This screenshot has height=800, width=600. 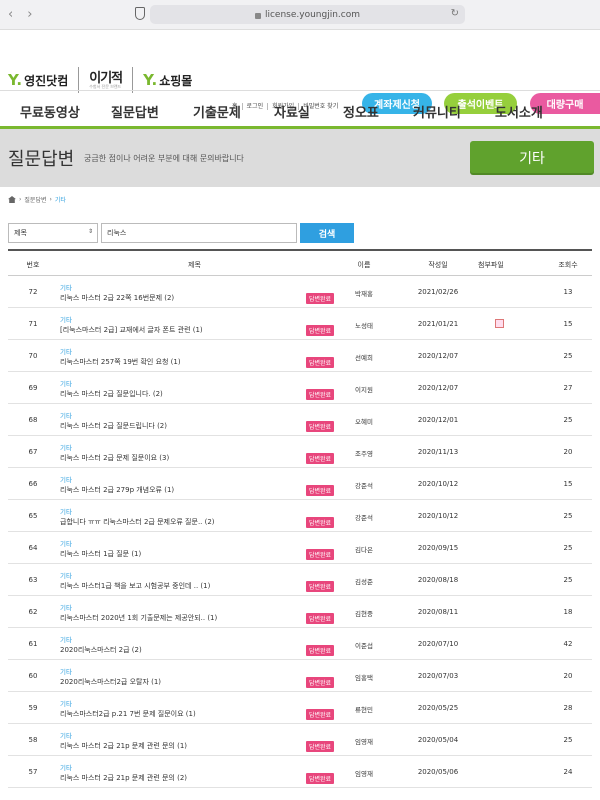 I want to click on row-subject-link: 2020리눅스마스터2급 오탈자 (1), so click(x=110, y=682).